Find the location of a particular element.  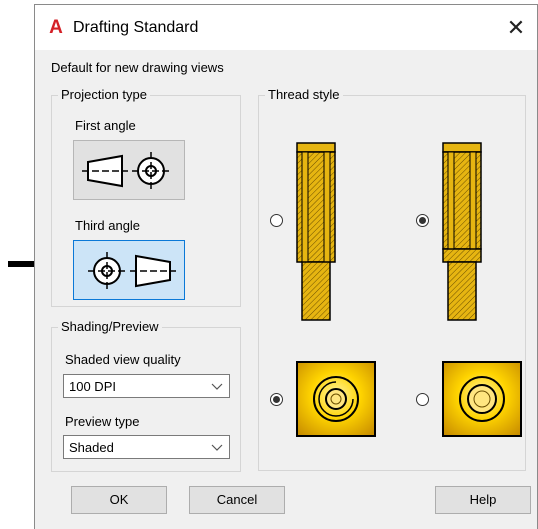

shaded-view-quality-select: 100 DPI is located at coordinates (146, 386).